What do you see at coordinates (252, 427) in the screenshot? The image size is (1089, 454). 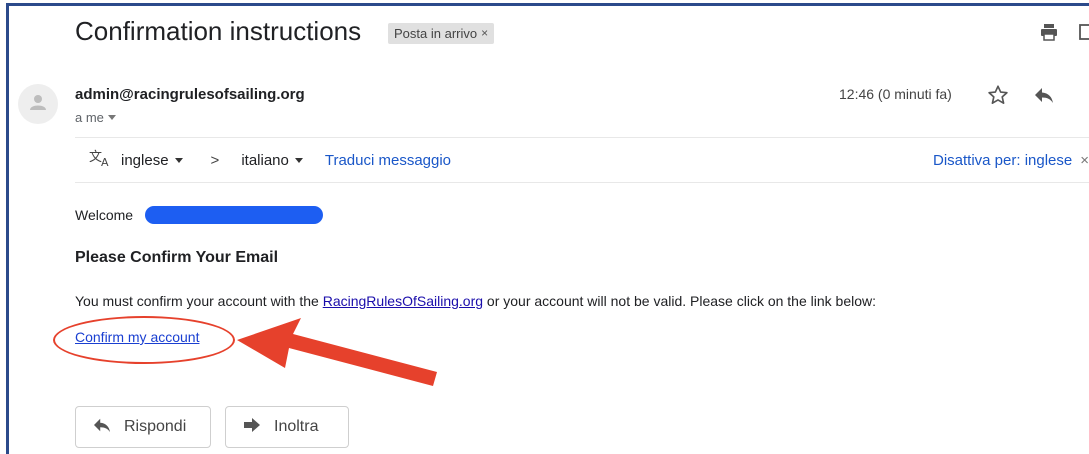 I see `forward-icon` at bounding box center [252, 427].